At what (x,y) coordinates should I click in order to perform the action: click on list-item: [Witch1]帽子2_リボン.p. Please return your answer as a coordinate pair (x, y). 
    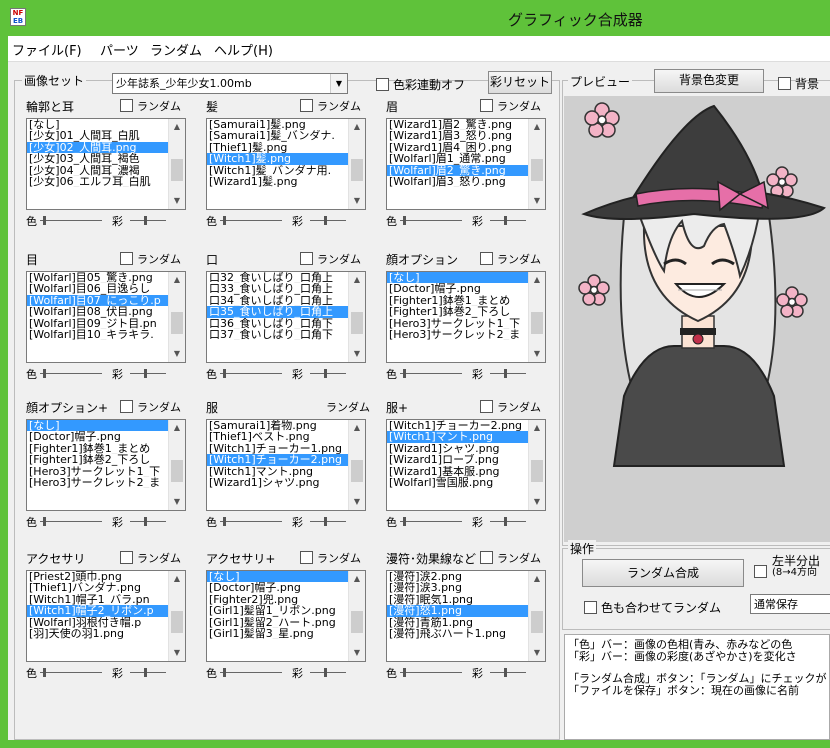
    Looking at the image, I should click on (98, 611).